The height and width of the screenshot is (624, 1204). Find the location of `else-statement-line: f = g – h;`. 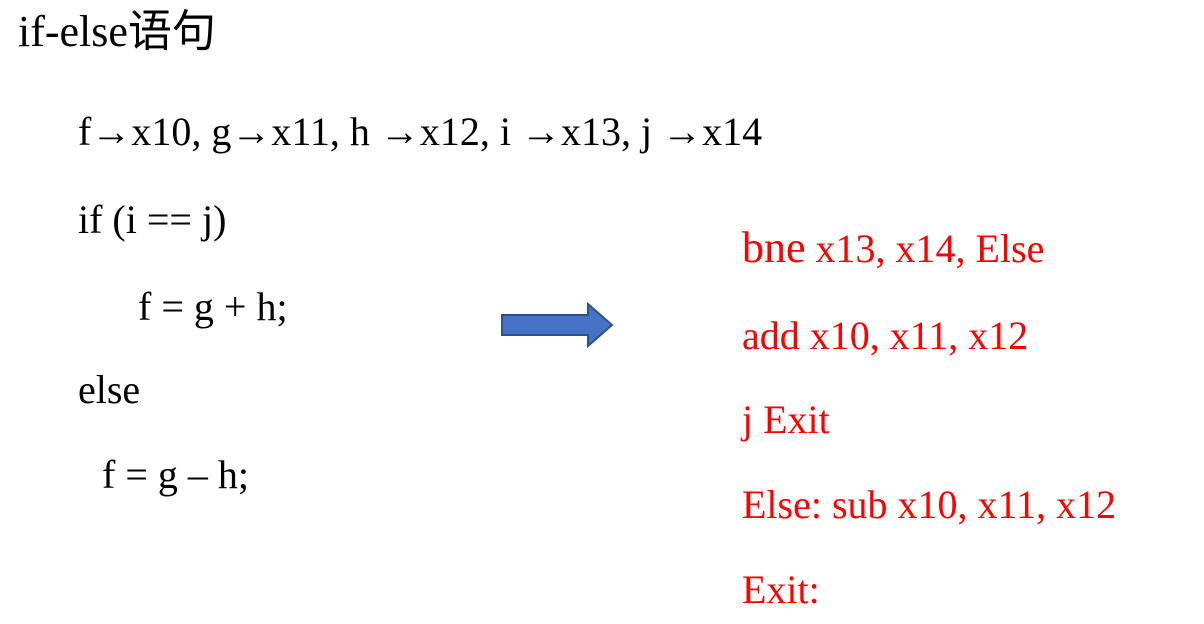

else-statement-line: f = g – h; is located at coordinates (175, 474).